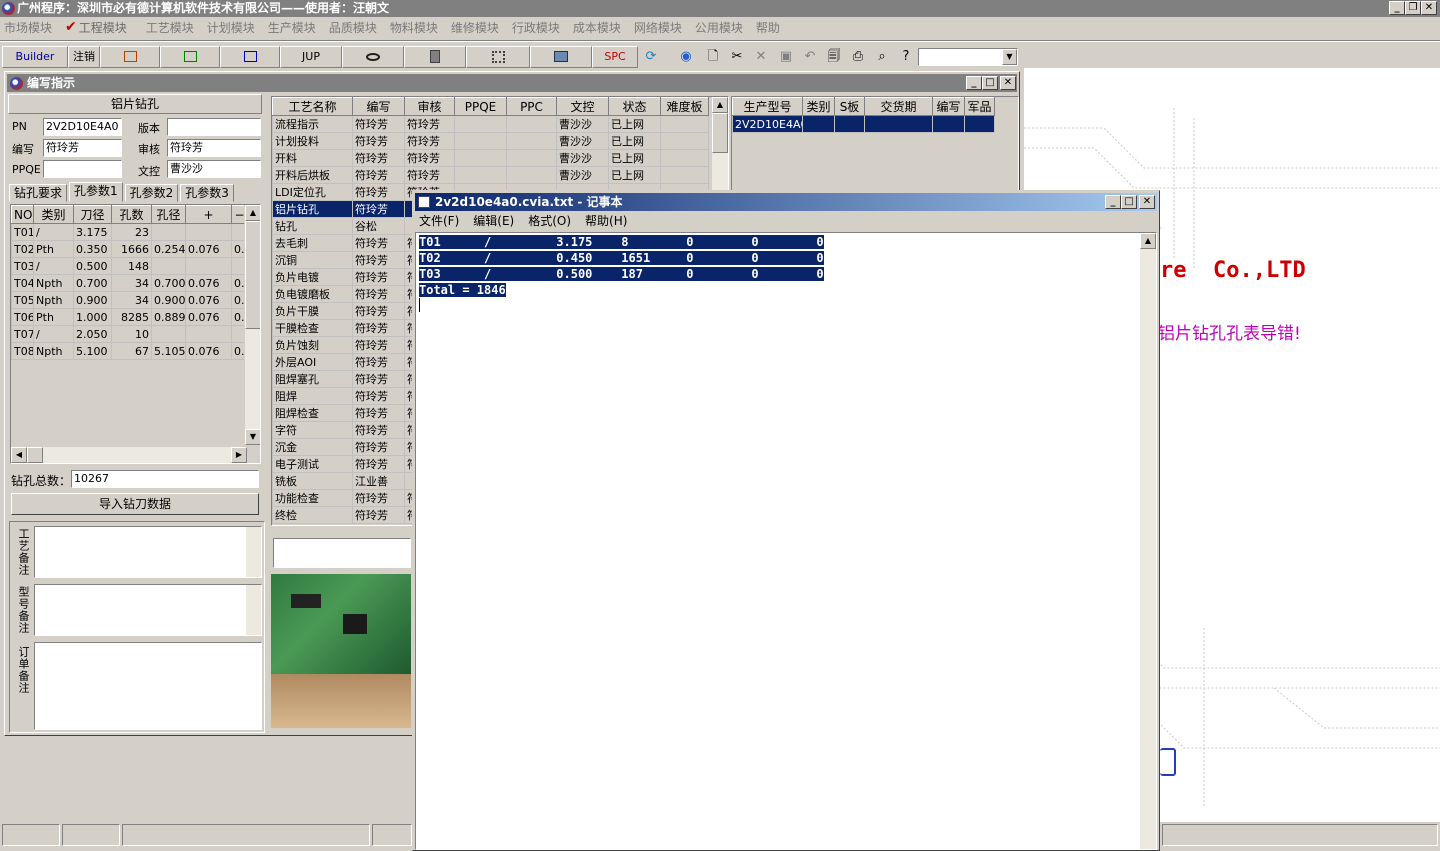  Describe the element at coordinates (1129, 202) in the screenshot. I see `notepad-maximize-button: □` at that location.